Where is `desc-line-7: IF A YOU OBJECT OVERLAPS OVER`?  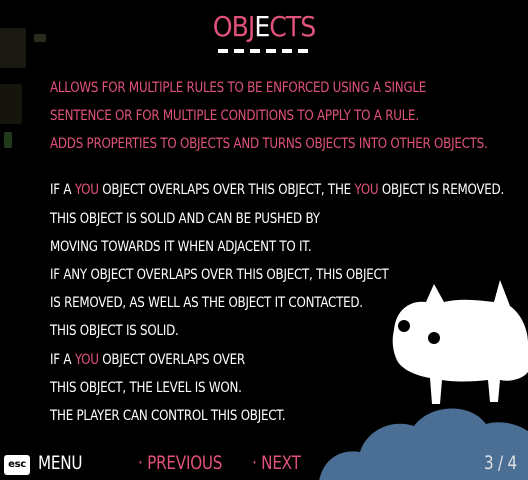 desc-line-7: IF A YOU OBJECT OVERLAPS OVER is located at coordinates (147, 360).